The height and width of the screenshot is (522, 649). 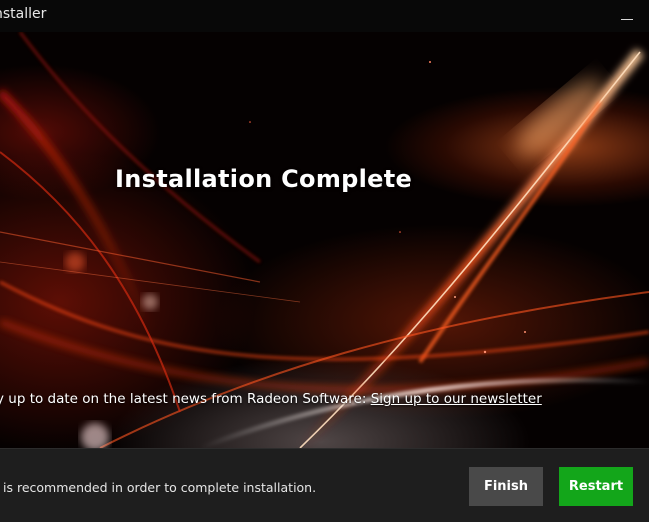 I want to click on minimize-icon, so click(x=628, y=16).